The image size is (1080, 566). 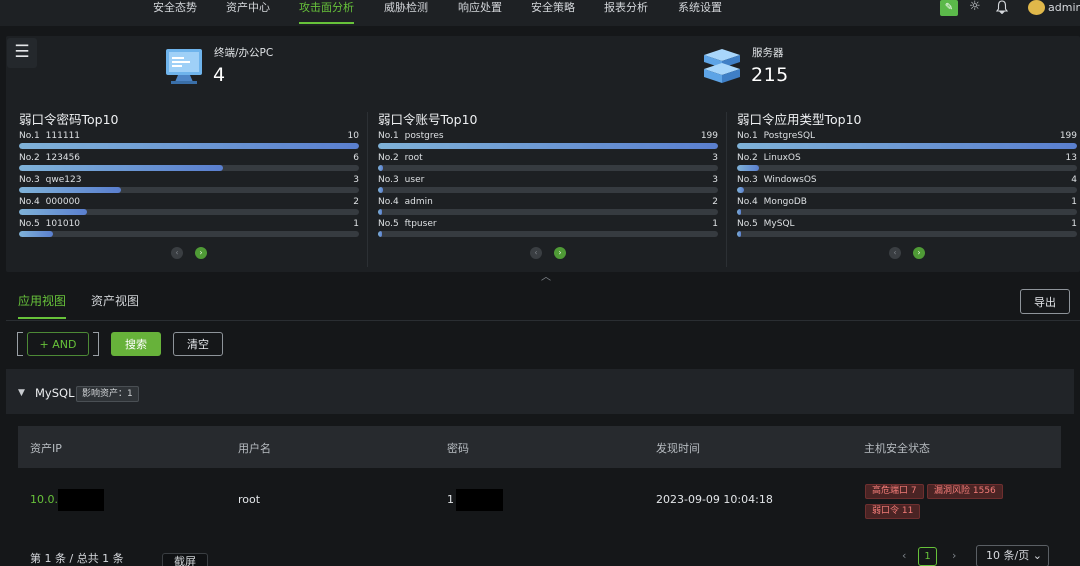 What do you see at coordinates (894, 491) in the screenshot?
I see `high-risk-port-tag: 高危端口 7` at bounding box center [894, 491].